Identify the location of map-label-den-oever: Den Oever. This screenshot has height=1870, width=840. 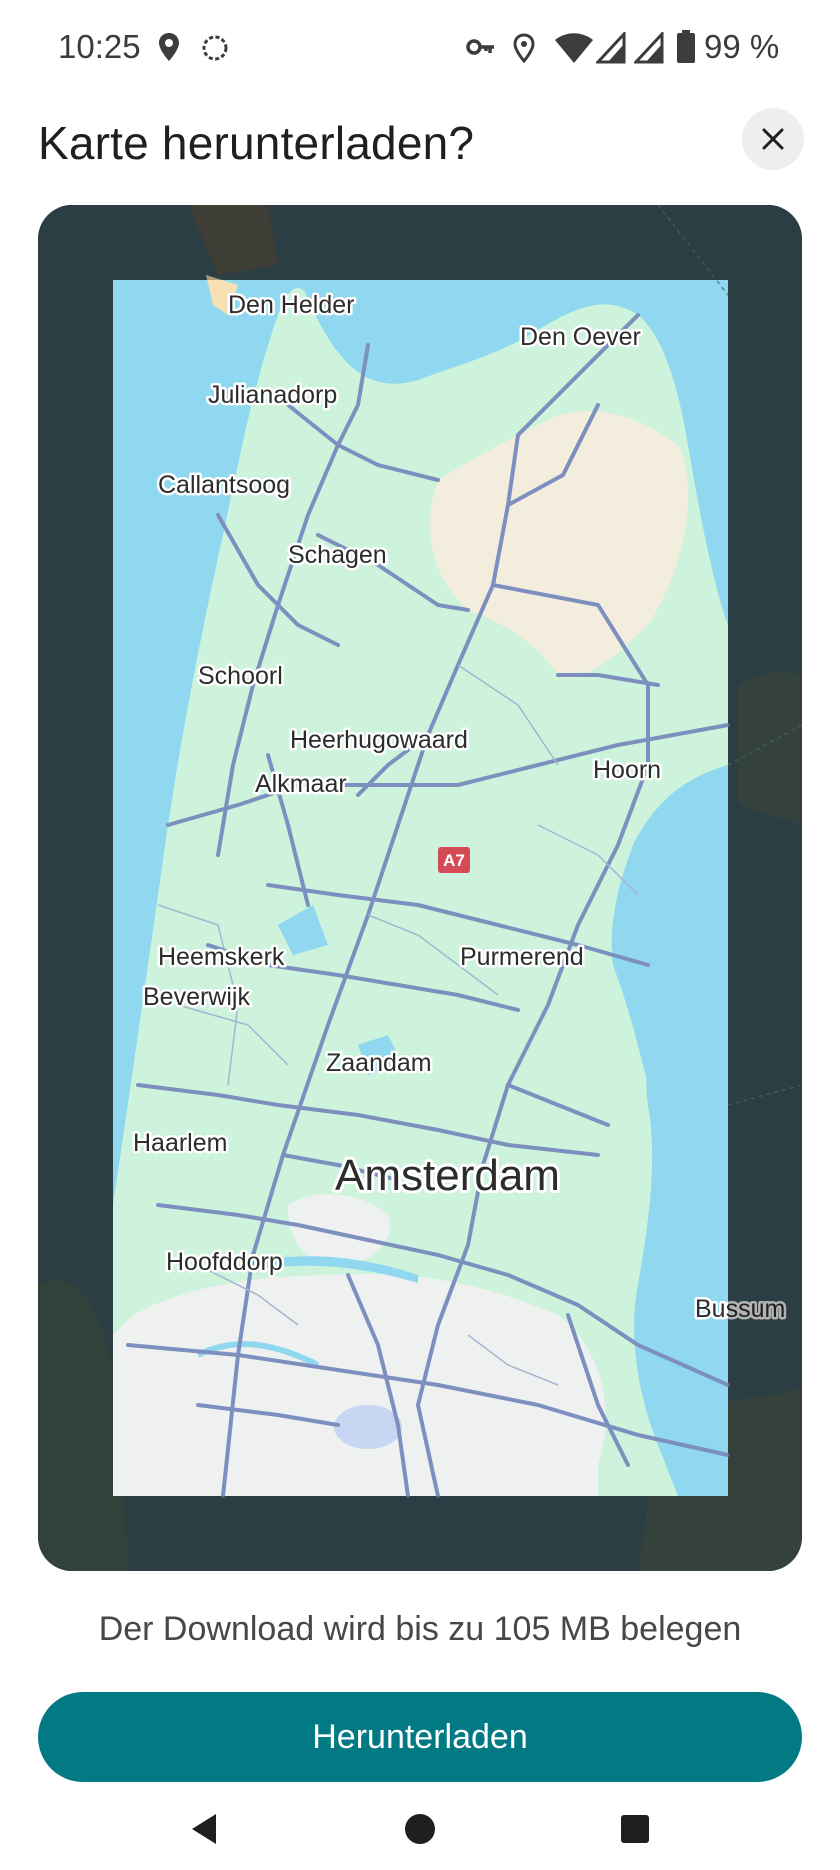
(581, 337).